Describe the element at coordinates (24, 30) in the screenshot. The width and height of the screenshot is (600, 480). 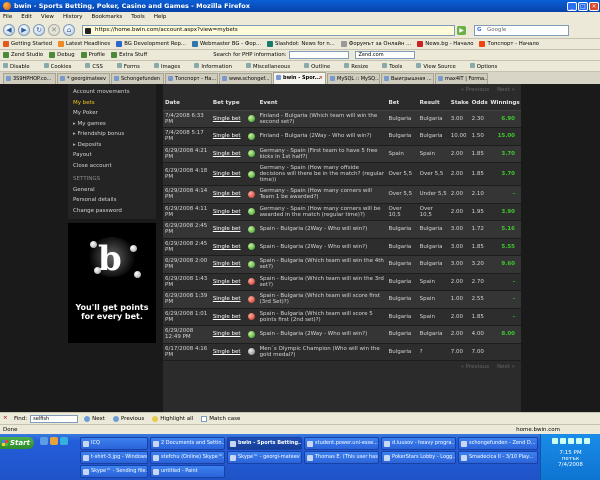
I see `forward-button: ▶` at that location.